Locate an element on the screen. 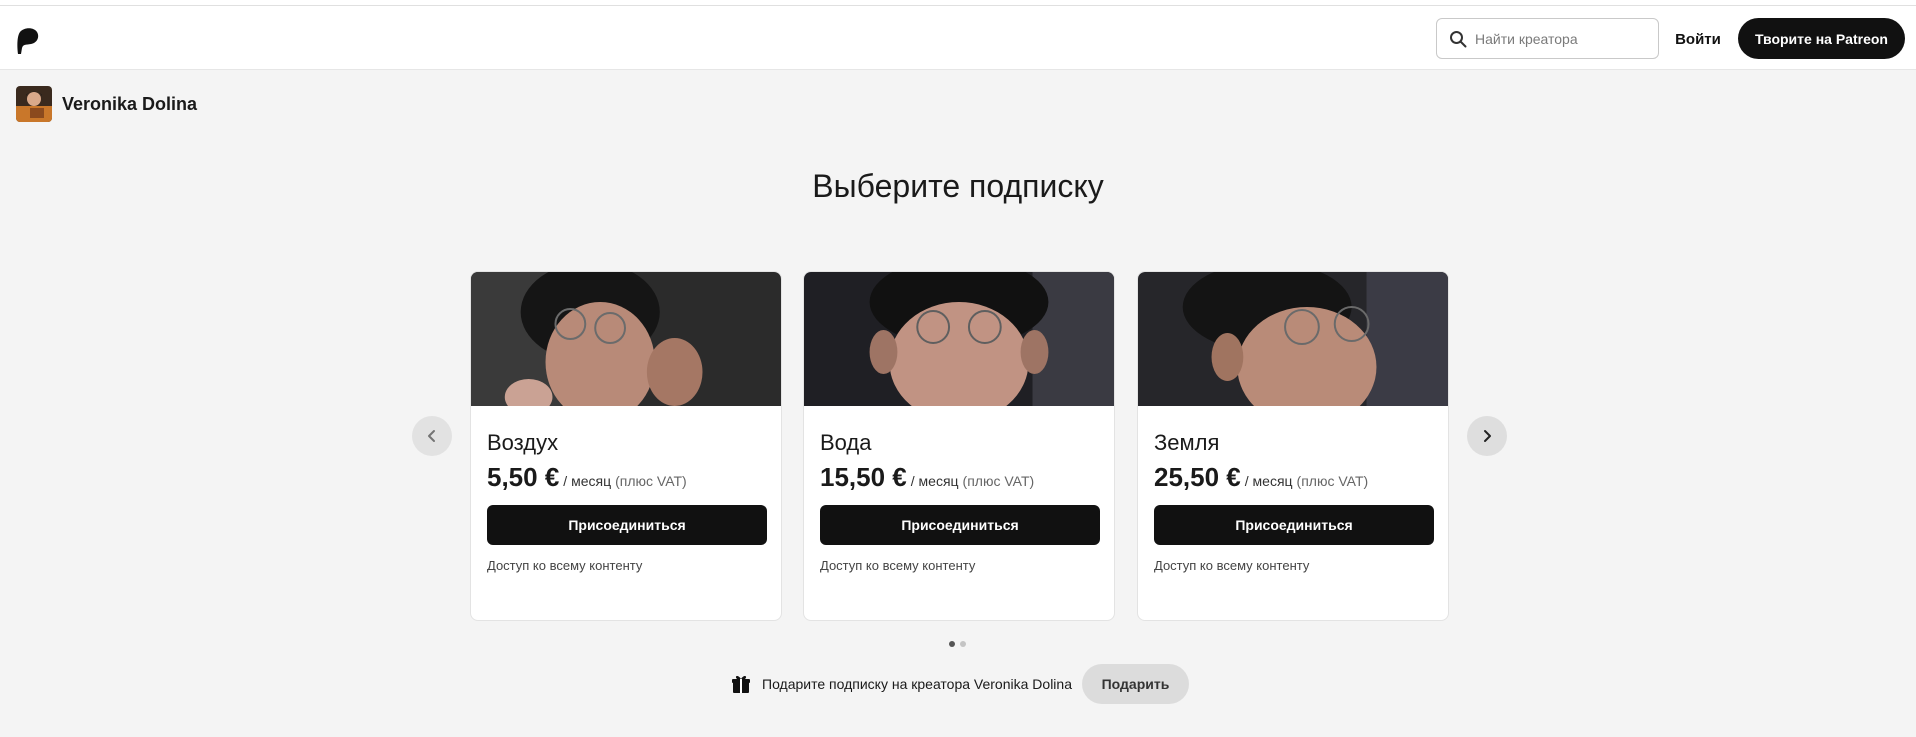 This screenshot has height=737, width=1916. gift-icon is located at coordinates (741, 684).